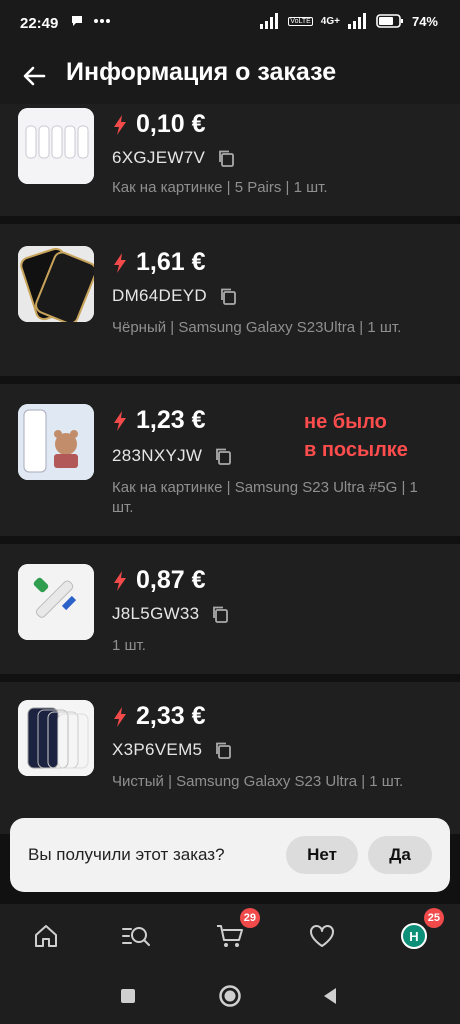 Image resolution: width=460 pixels, height=1024 pixels. Describe the element at coordinates (400, 855) in the screenshot. I see `yes-button: Да` at that location.